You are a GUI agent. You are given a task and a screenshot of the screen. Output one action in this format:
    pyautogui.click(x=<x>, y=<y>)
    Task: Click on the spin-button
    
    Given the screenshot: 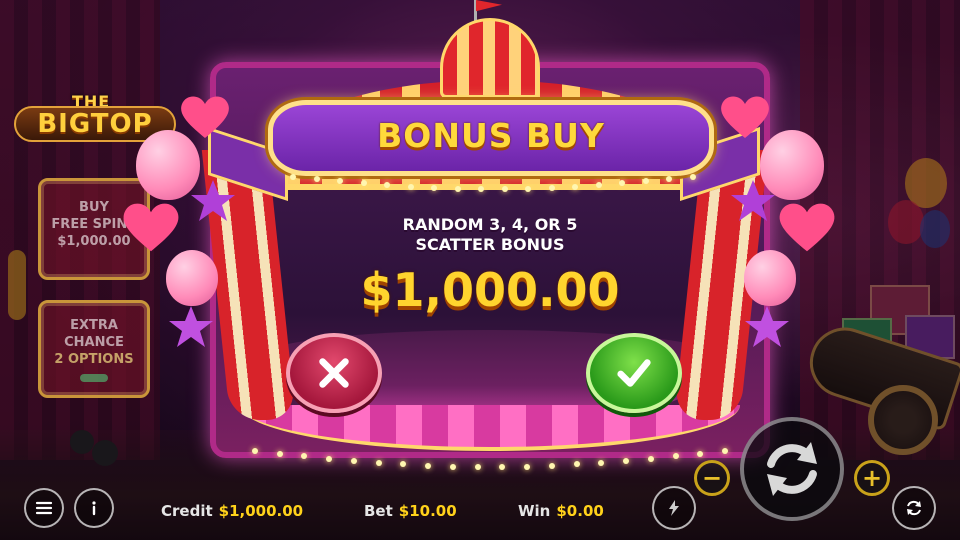 What is the action you would take?
    pyautogui.click(x=792, y=469)
    